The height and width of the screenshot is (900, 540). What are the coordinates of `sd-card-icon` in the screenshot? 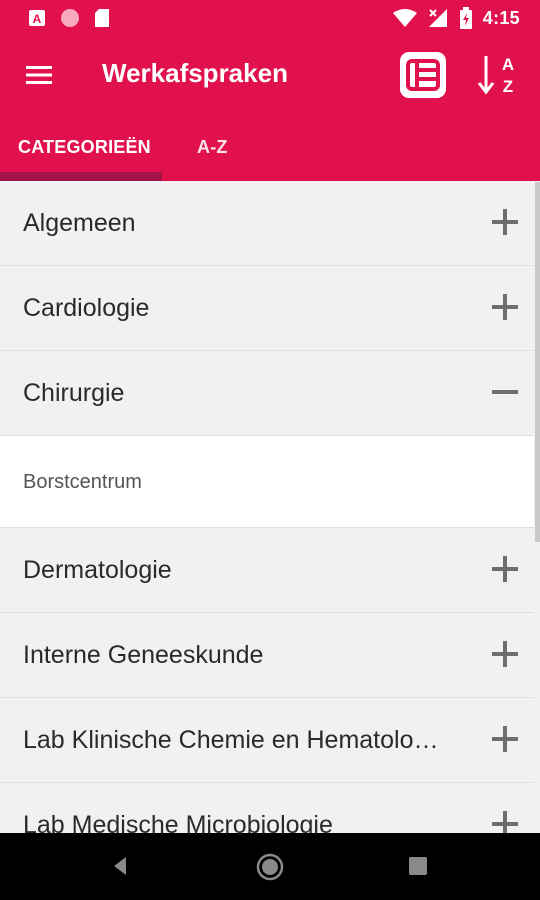 It's located at (102, 18).